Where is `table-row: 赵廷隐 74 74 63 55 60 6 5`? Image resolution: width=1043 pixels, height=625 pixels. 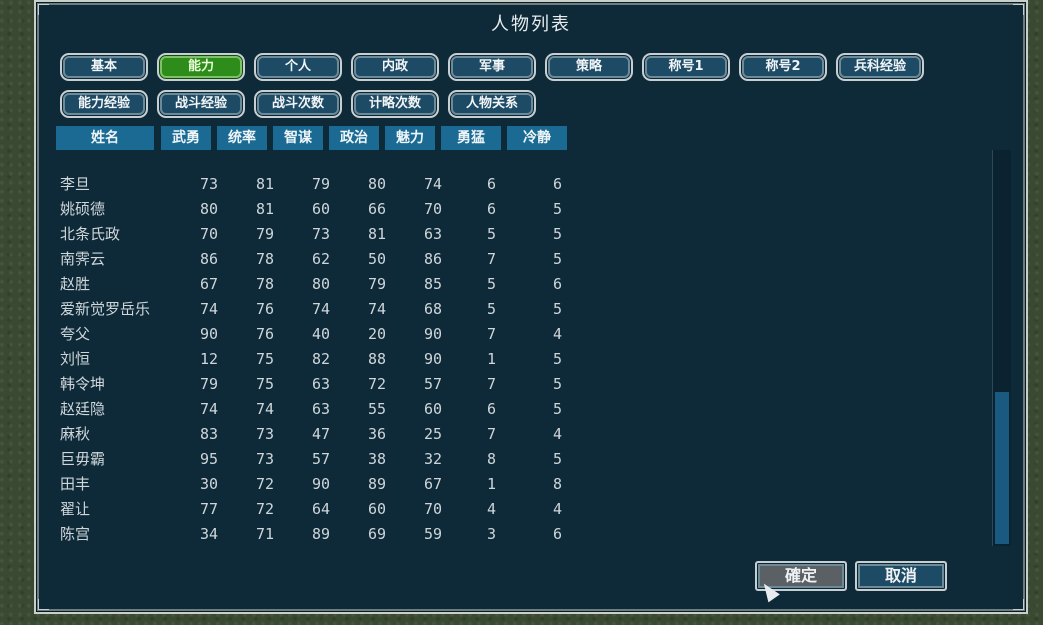
table-row: 赵廷隐 74 74 63 55 60 6 5 is located at coordinates (316, 409).